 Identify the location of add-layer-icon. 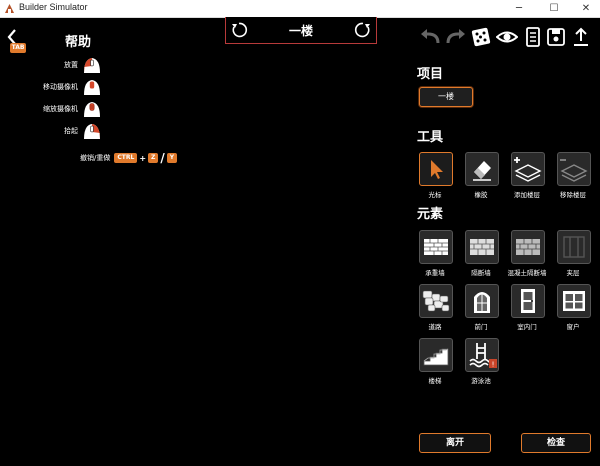
(528, 169).